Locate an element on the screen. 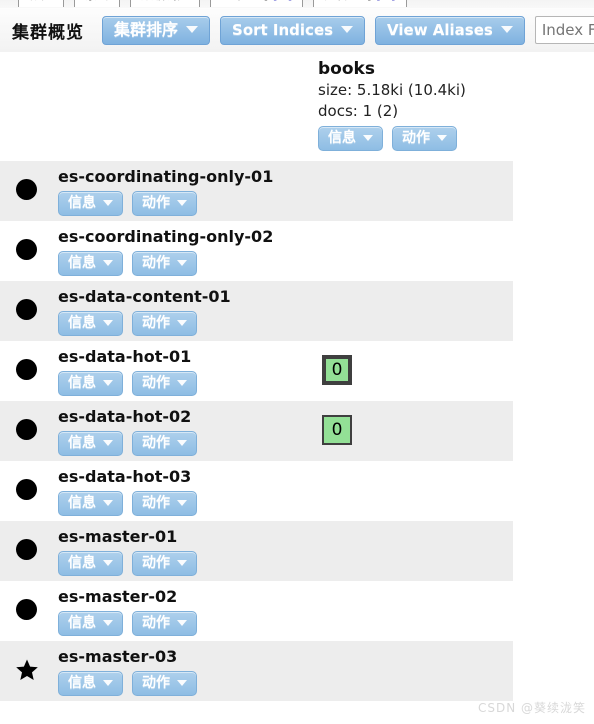  index-filter-input is located at coordinates (564, 30).